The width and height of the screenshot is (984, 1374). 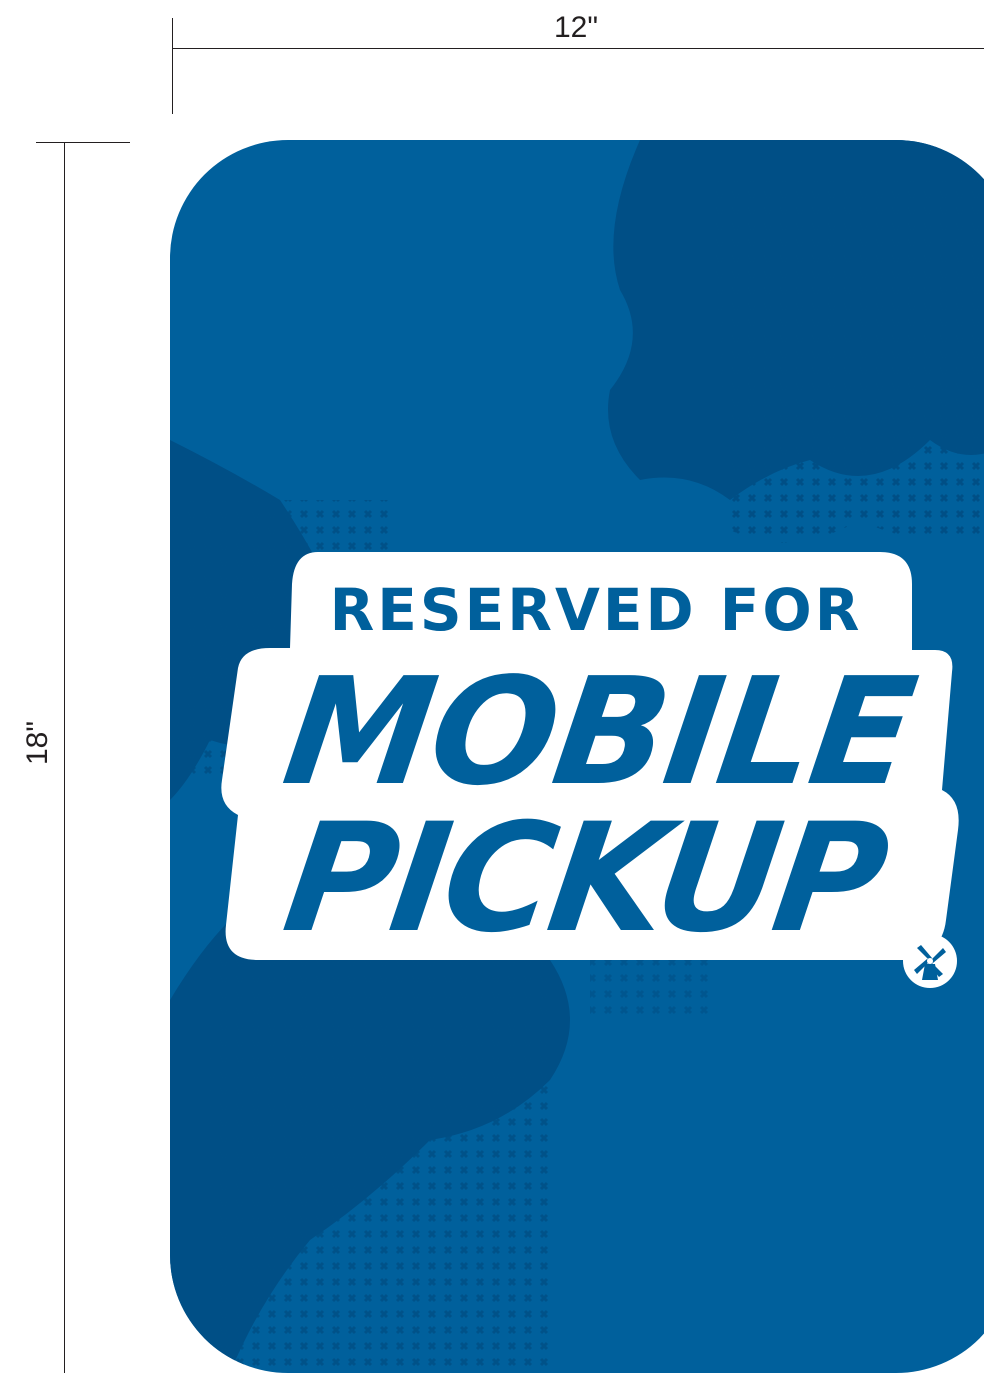 I want to click on width-dimension: 12", so click(x=578, y=63).